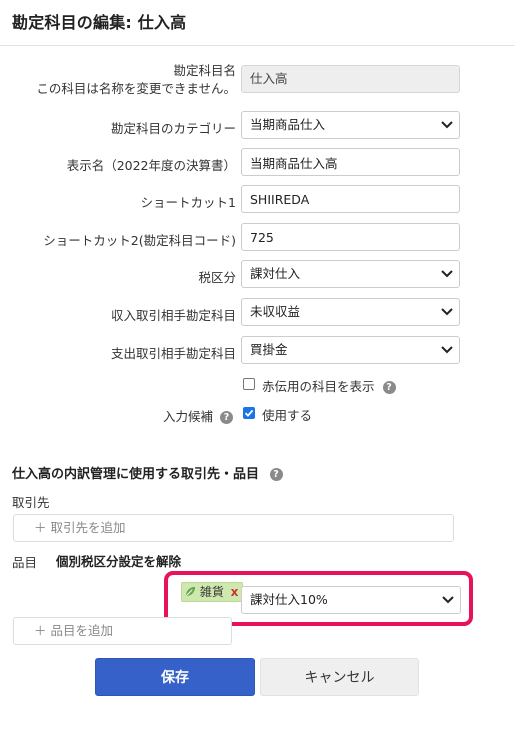 This screenshot has width=515, height=740. I want to click on check-icon, so click(249, 413).